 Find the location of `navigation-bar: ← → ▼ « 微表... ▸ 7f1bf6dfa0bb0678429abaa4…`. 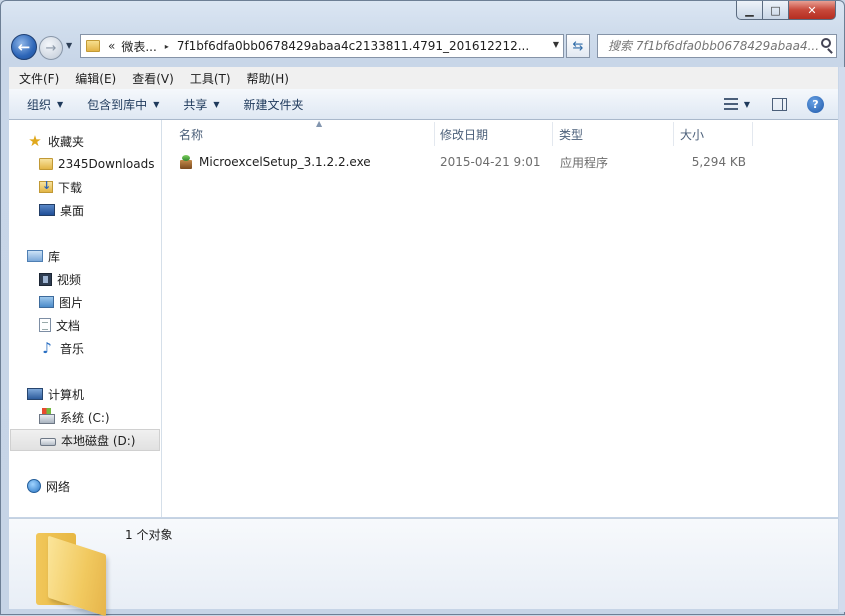

navigation-bar: ← → ▼ « 微表... ▸ 7f1bf6dfa0bb0678429abaa4… is located at coordinates (423, 47).